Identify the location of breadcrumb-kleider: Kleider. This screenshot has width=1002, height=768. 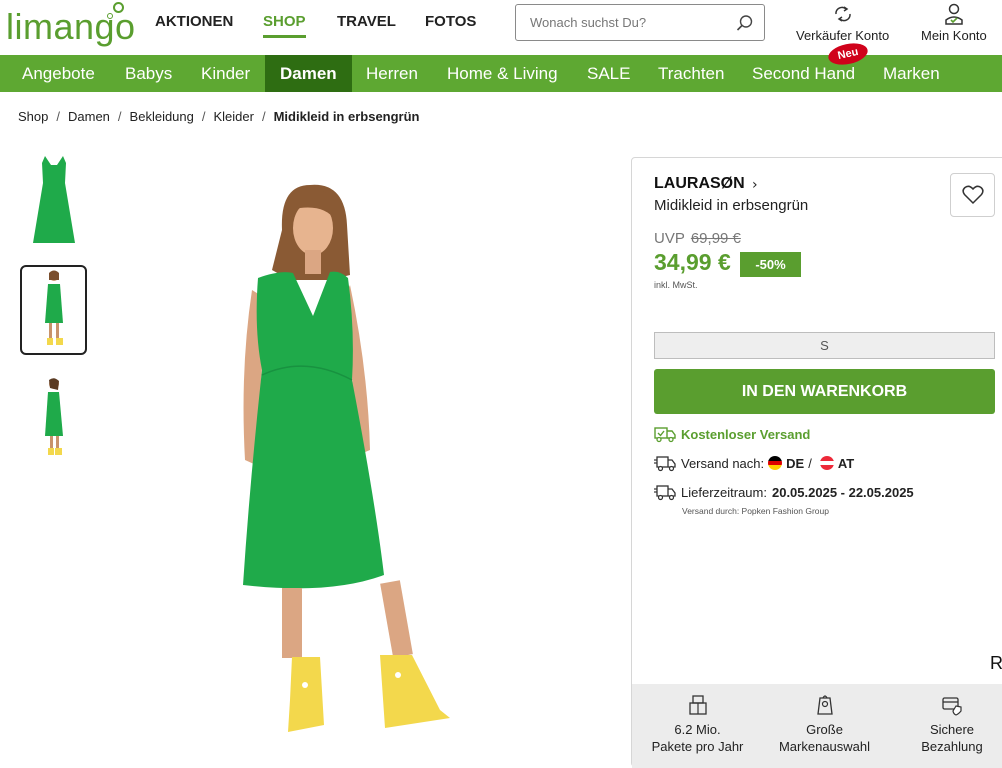
(234, 116).